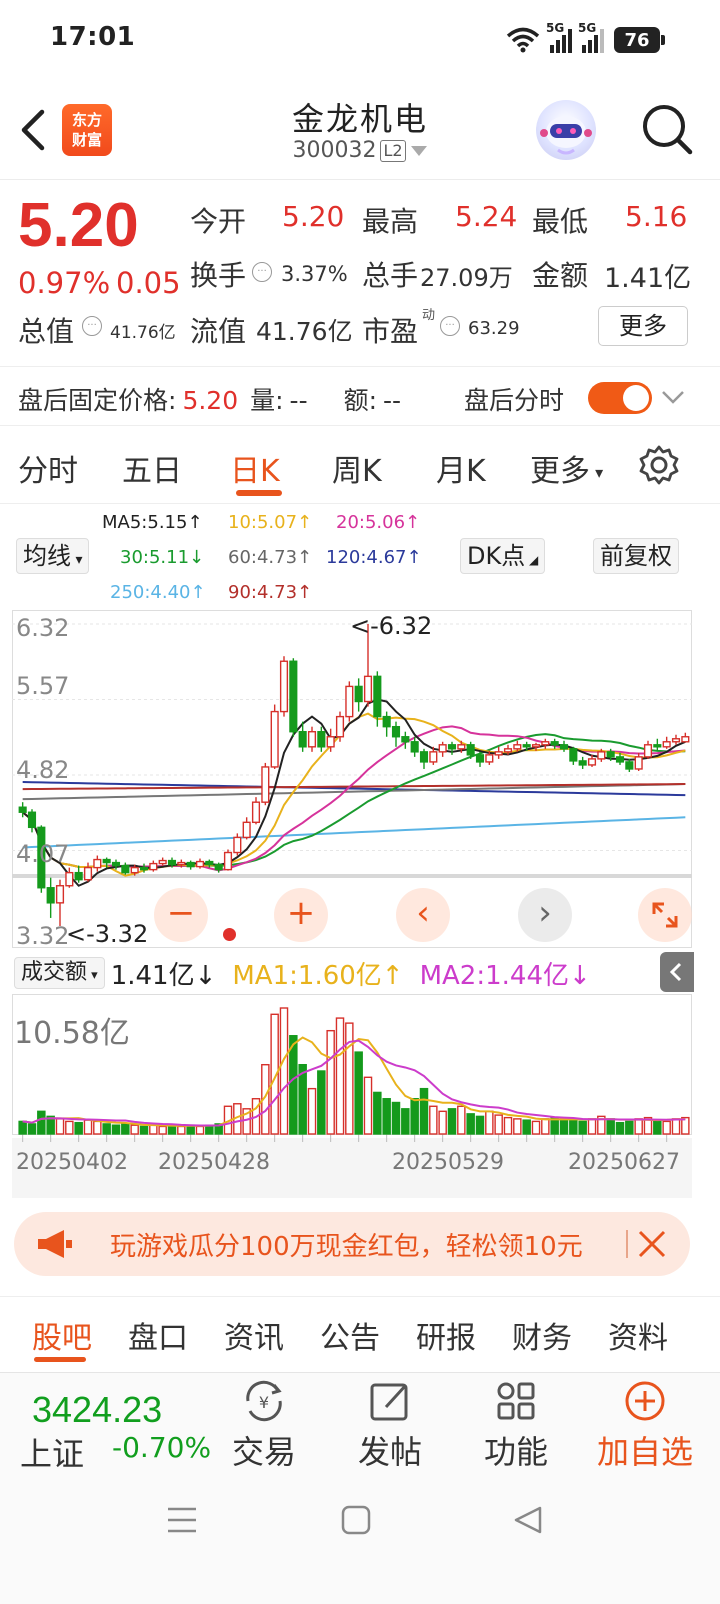 This screenshot has width=720, height=1604. Describe the element at coordinates (181, 915) in the screenshot. I see `zoom-out-button: −` at that location.